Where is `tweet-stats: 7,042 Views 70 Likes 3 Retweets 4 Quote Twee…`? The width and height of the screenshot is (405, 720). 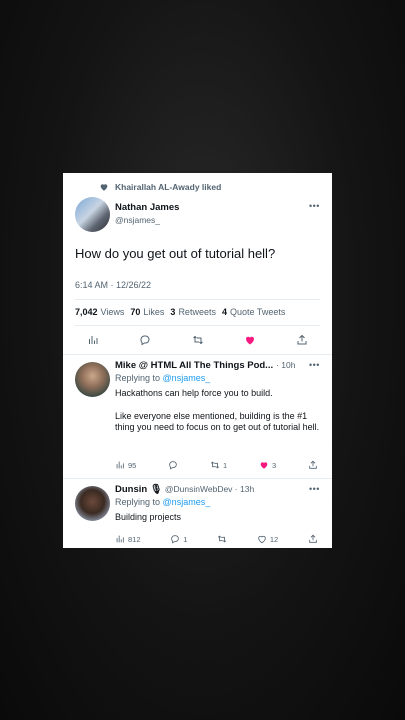
tweet-stats: 7,042 Views 70 Likes 3 Retweets 4 Quote Twee… is located at coordinates (180, 312).